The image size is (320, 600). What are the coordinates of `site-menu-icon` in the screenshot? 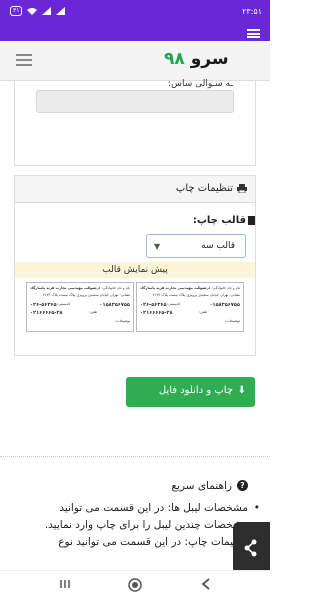 It's located at (24, 60).